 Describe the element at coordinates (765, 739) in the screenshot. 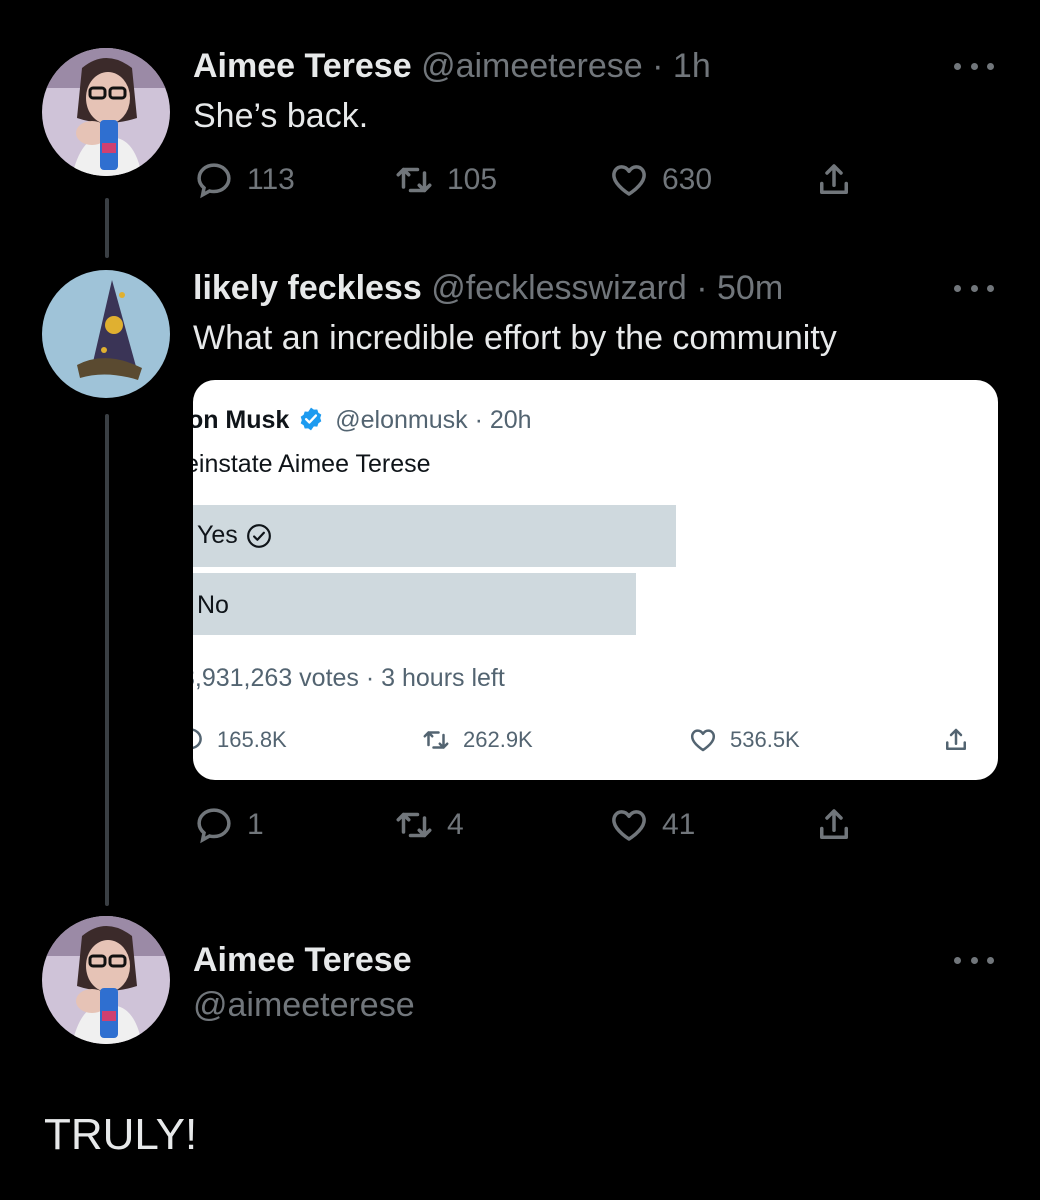

I see `like-count: 536.5K` at that location.